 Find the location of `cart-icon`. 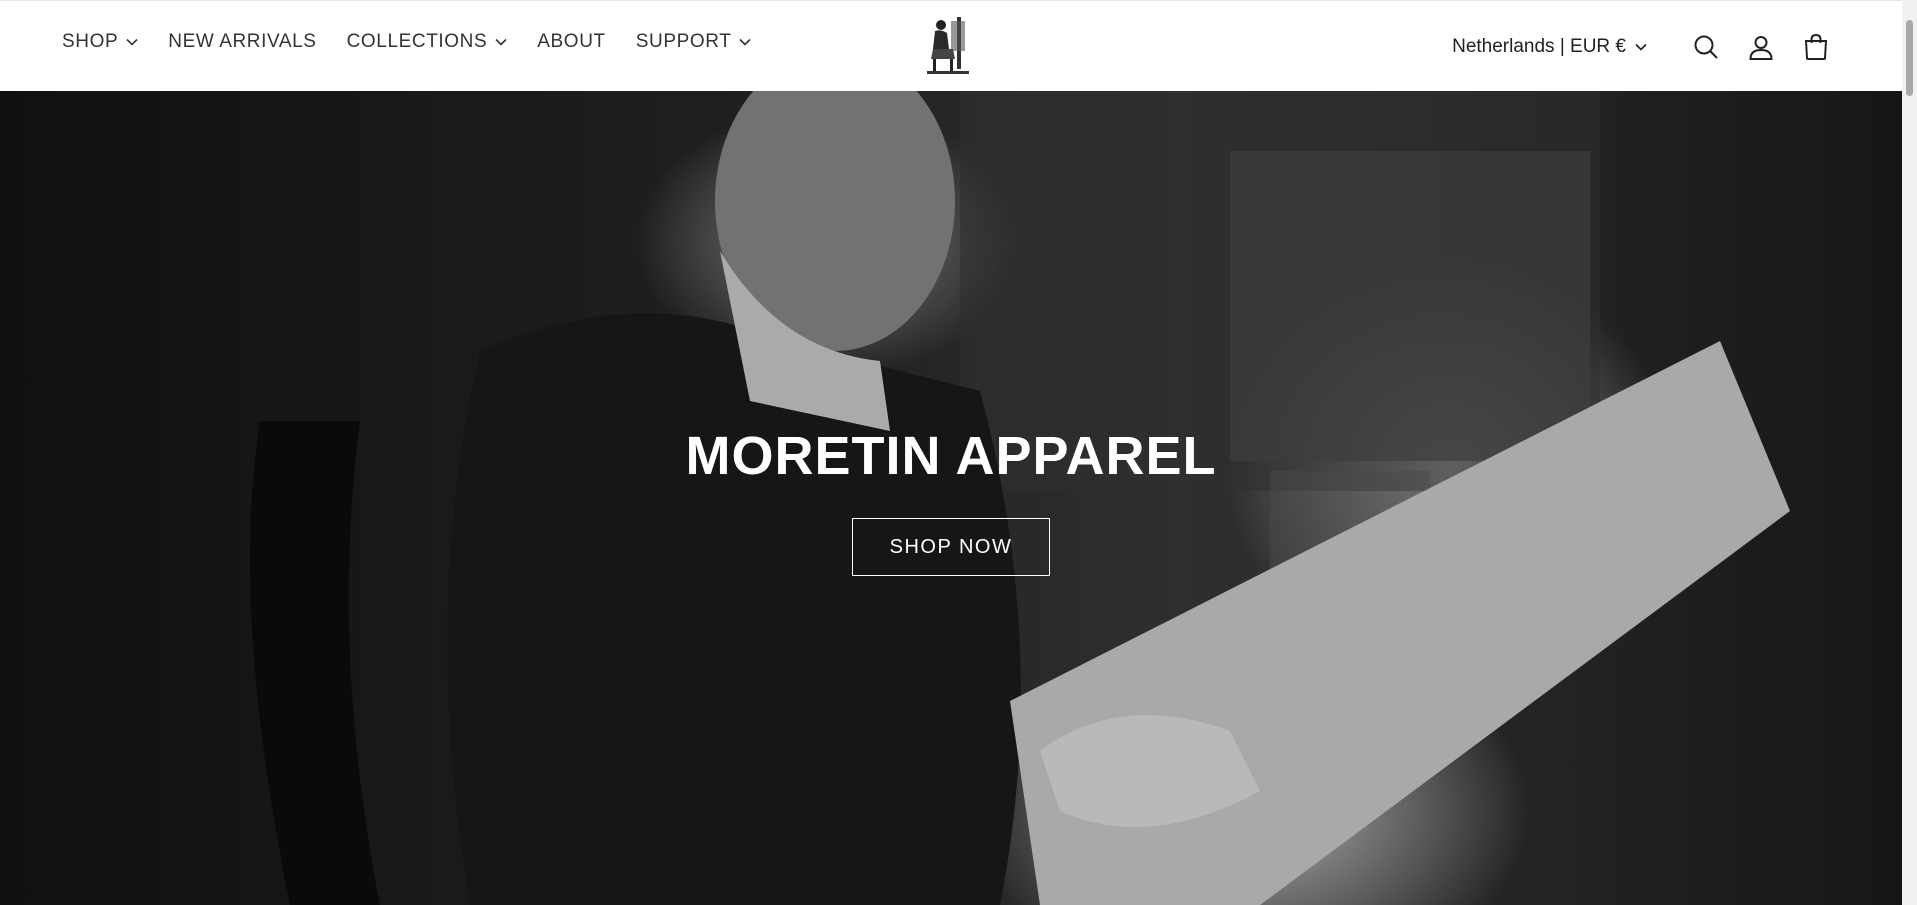

cart-icon is located at coordinates (1816, 47).